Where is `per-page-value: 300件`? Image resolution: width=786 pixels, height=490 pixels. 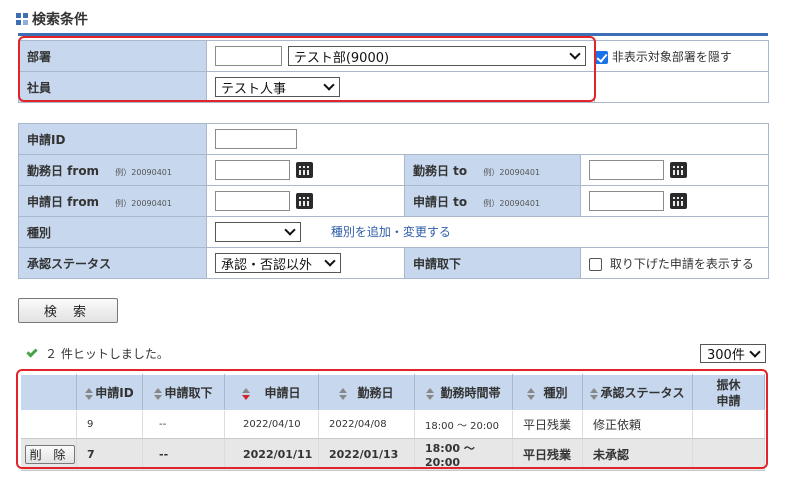
per-page-value: 300件 is located at coordinates (726, 355).